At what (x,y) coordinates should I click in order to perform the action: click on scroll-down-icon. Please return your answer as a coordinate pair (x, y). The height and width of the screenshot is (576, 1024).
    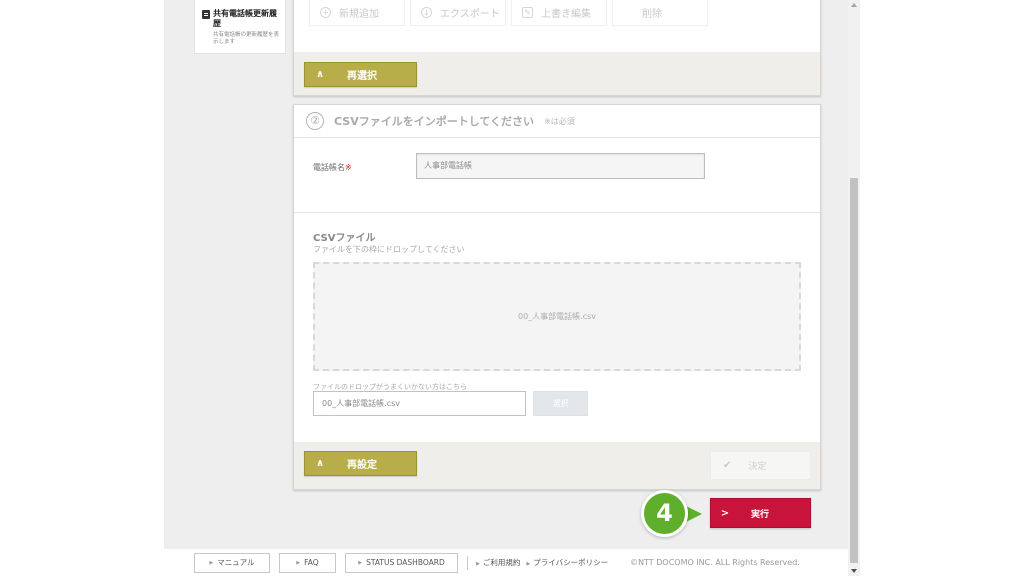
    Looking at the image, I should click on (854, 571).